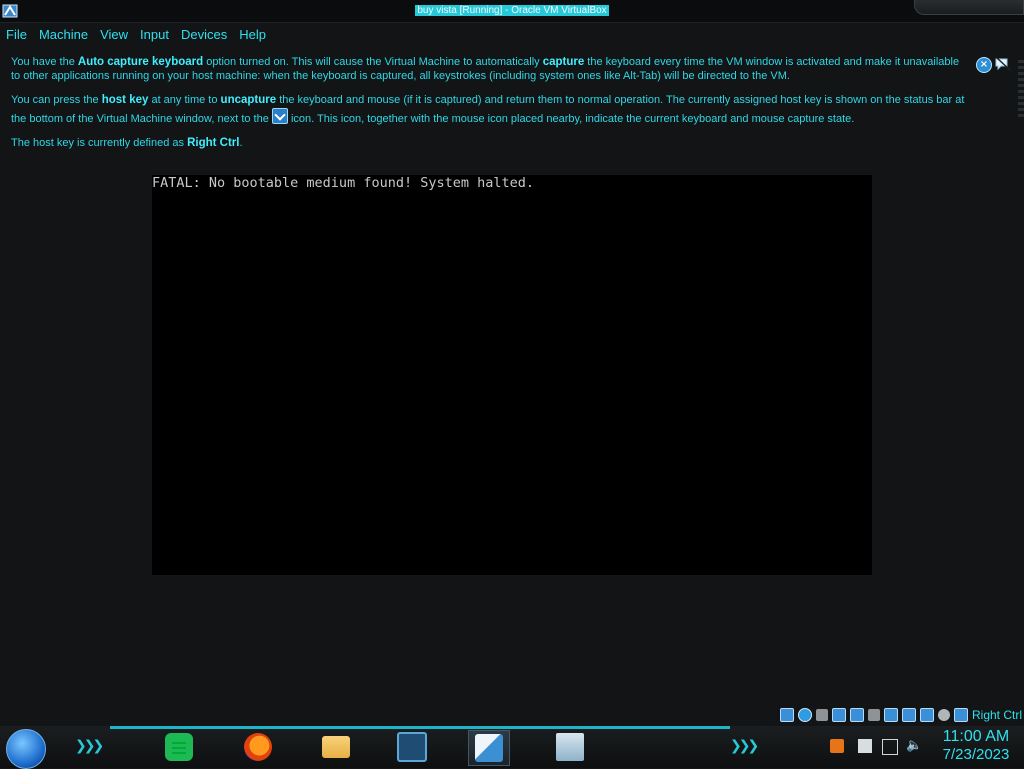  Describe the element at coordinates (1021, 90) in the screenshot. I see `edge-decoration` at that location.